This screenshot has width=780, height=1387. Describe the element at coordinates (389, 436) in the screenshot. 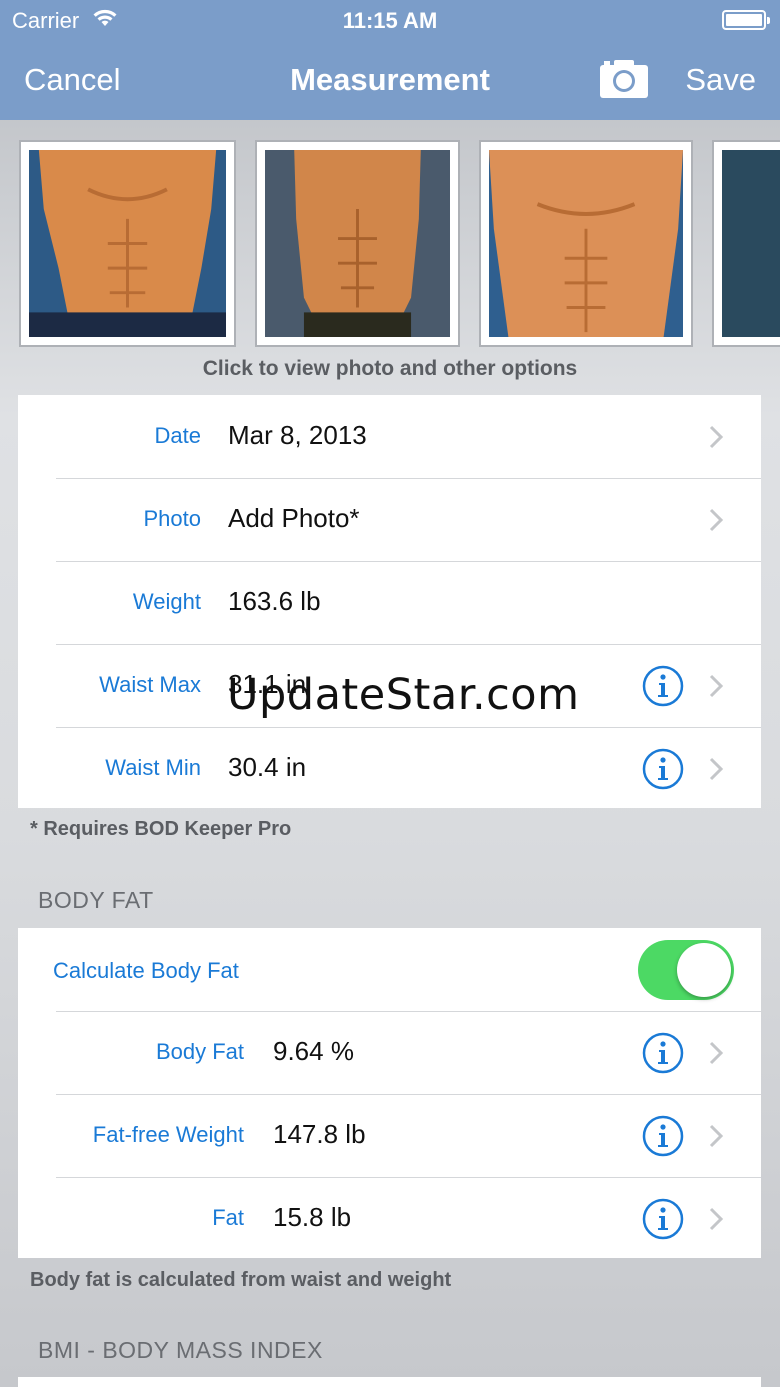

I see `date-row: Date Mar 8, 2013` at that location.